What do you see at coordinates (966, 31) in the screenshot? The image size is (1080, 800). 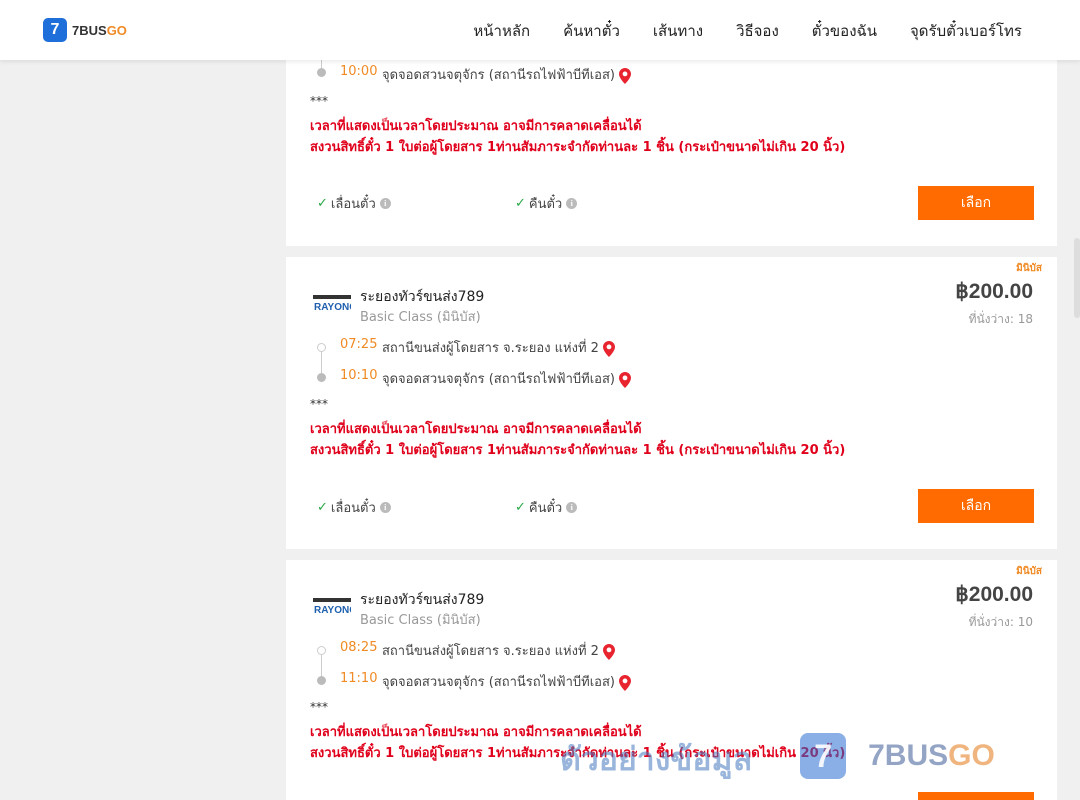 I see `nav-ticket-pickup-phone: จุดรับตั๋วเบอร์โทร` at bounding box center [966, 31].